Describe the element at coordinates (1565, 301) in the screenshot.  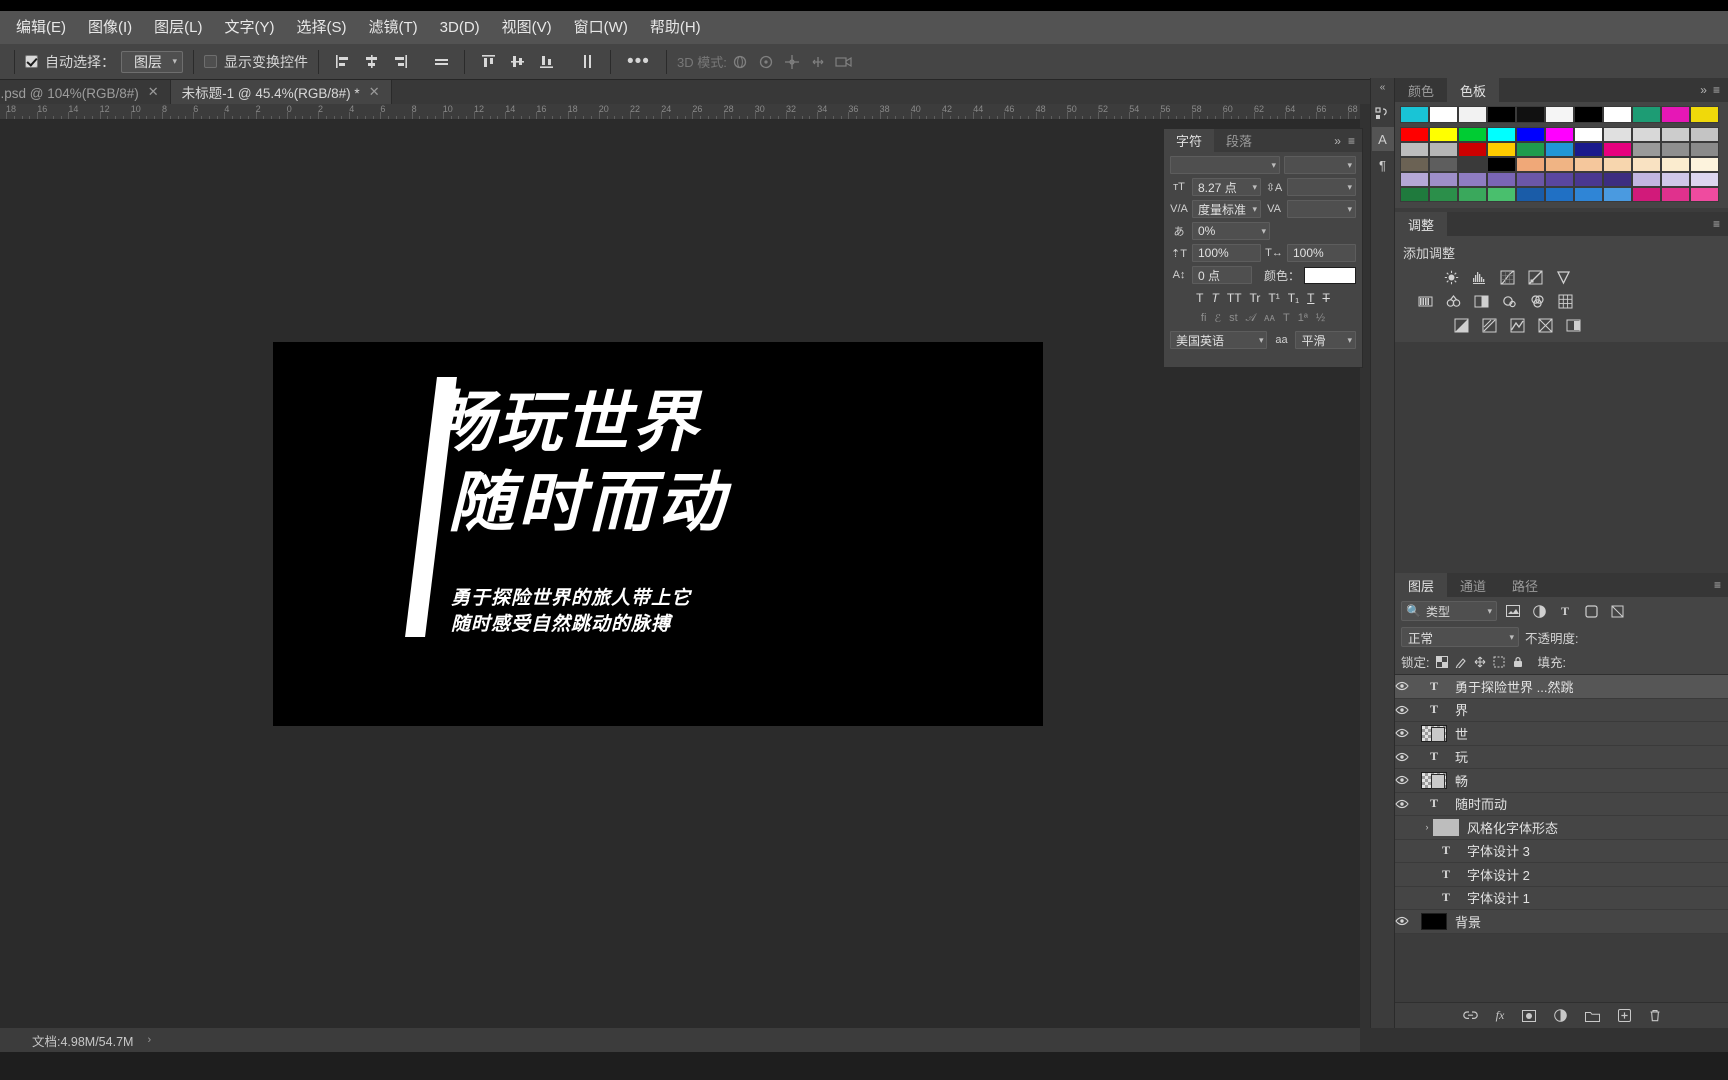
I see `color-lookup-icon` at that location.